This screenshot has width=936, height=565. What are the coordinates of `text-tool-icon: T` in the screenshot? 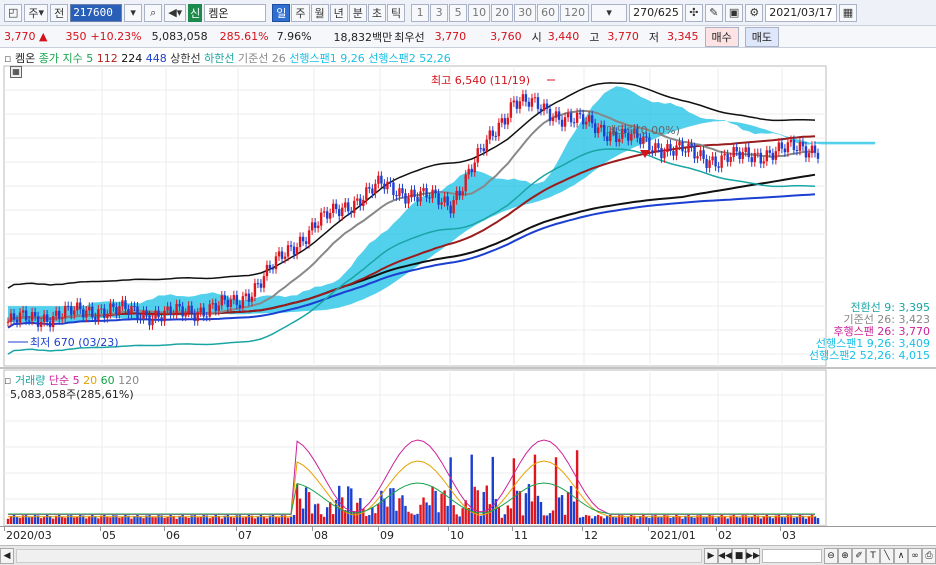 It's located at (873, 555).